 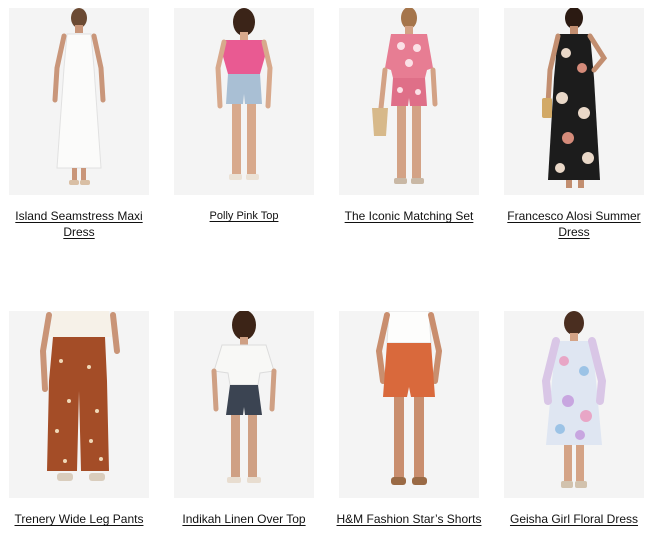 I want to click on product-card: Polly Pink Top, so click(x=256, y=128).